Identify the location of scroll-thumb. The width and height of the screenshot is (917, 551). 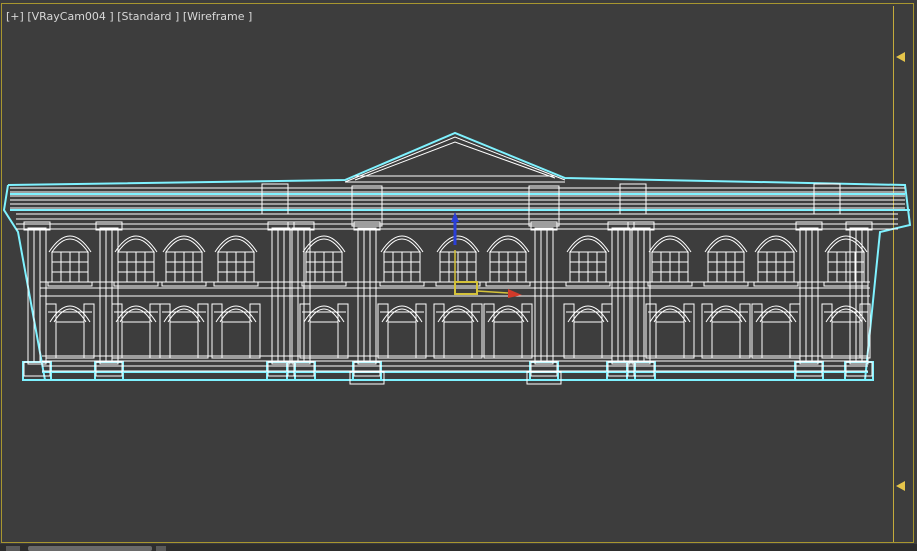
(90, 548).